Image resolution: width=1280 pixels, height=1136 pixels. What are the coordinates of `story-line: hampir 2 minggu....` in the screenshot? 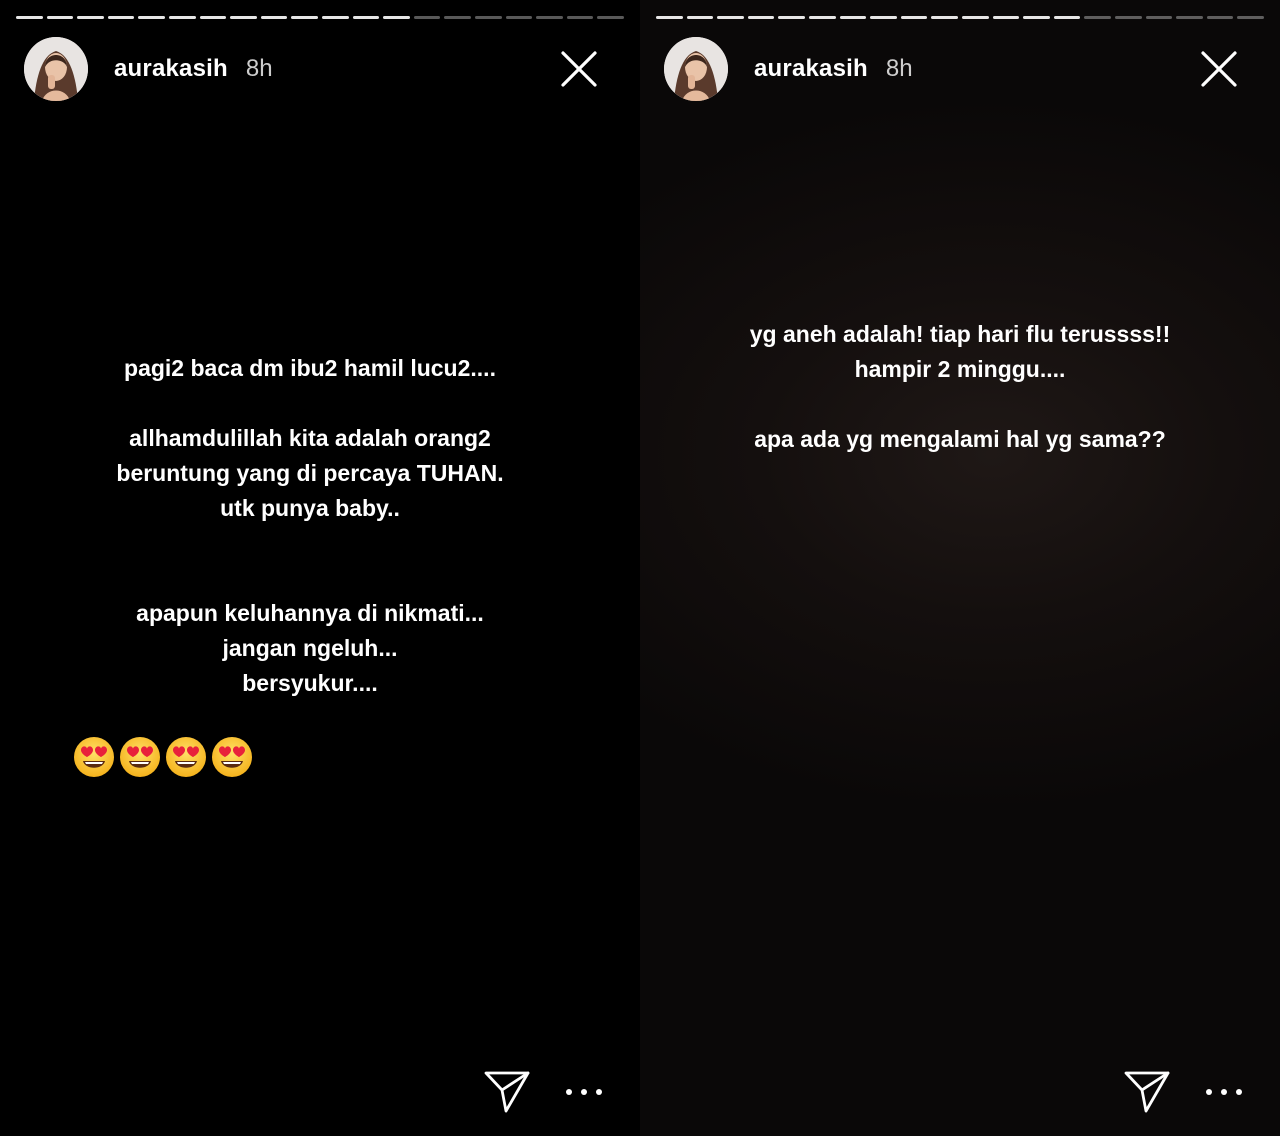 It's located at (960, 369).